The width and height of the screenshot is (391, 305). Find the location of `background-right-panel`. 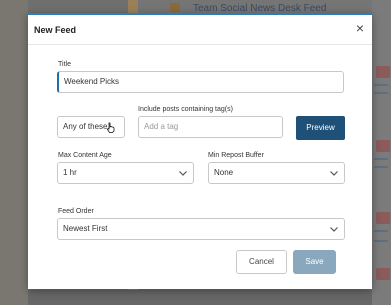

background-right-panel is located at coordinates (381, 152).